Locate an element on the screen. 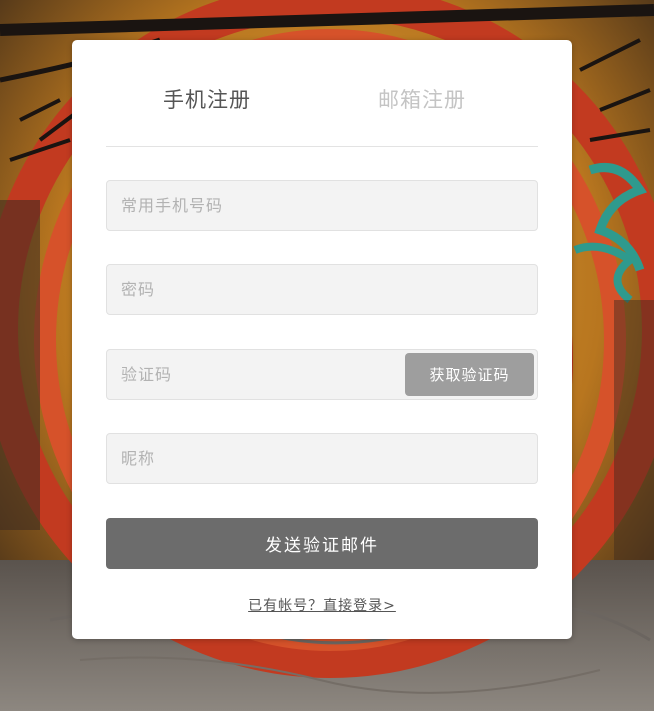 This screenshot has height=711, width=654. password-input is located at coordinates (322, 289).